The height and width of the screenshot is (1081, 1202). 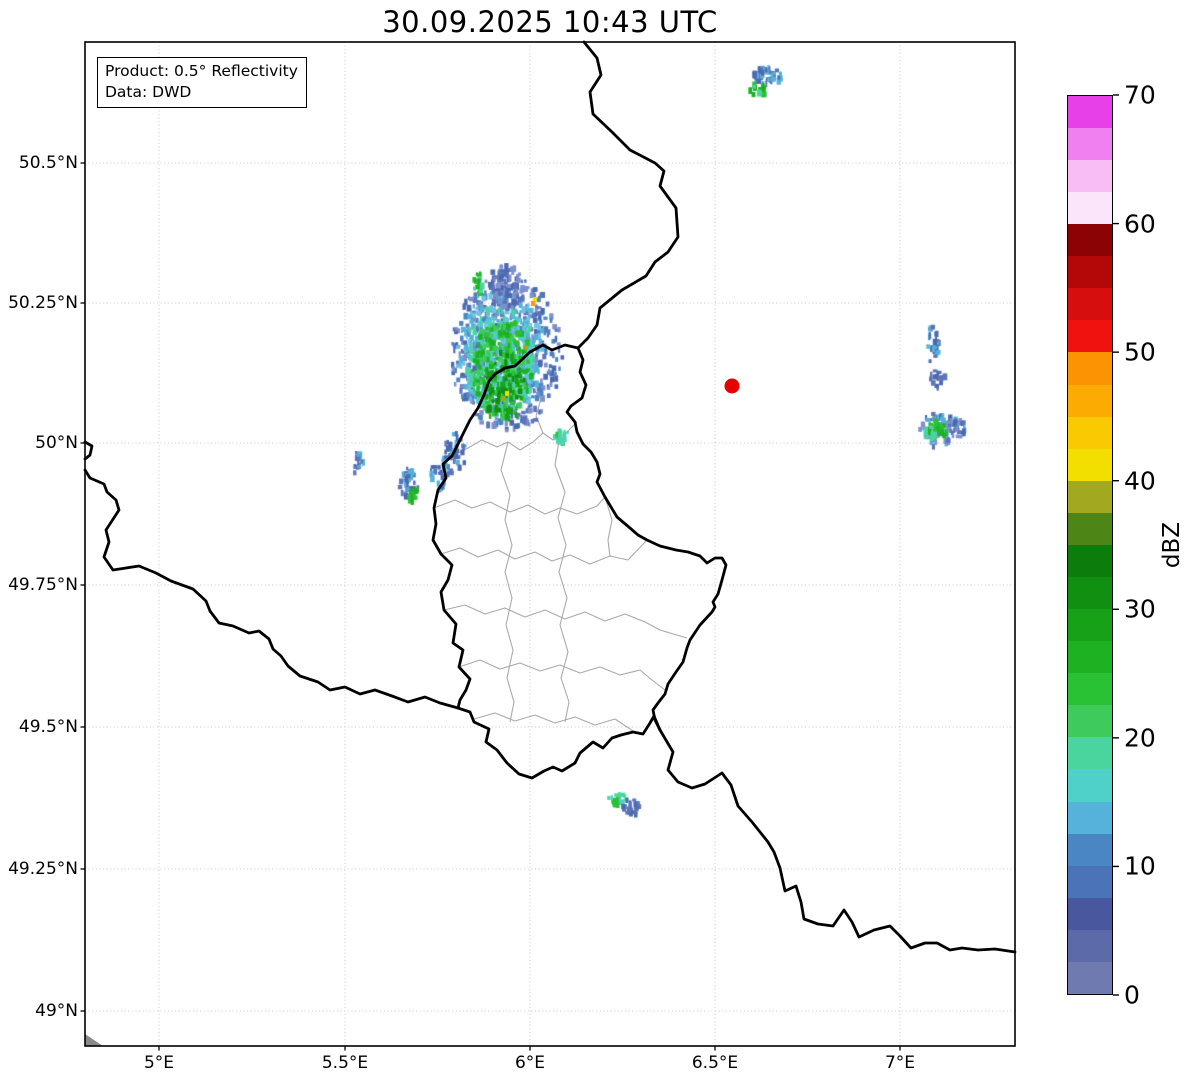 I want to click on product-info-line2: Data: DWD, so click(x=148, y=91).